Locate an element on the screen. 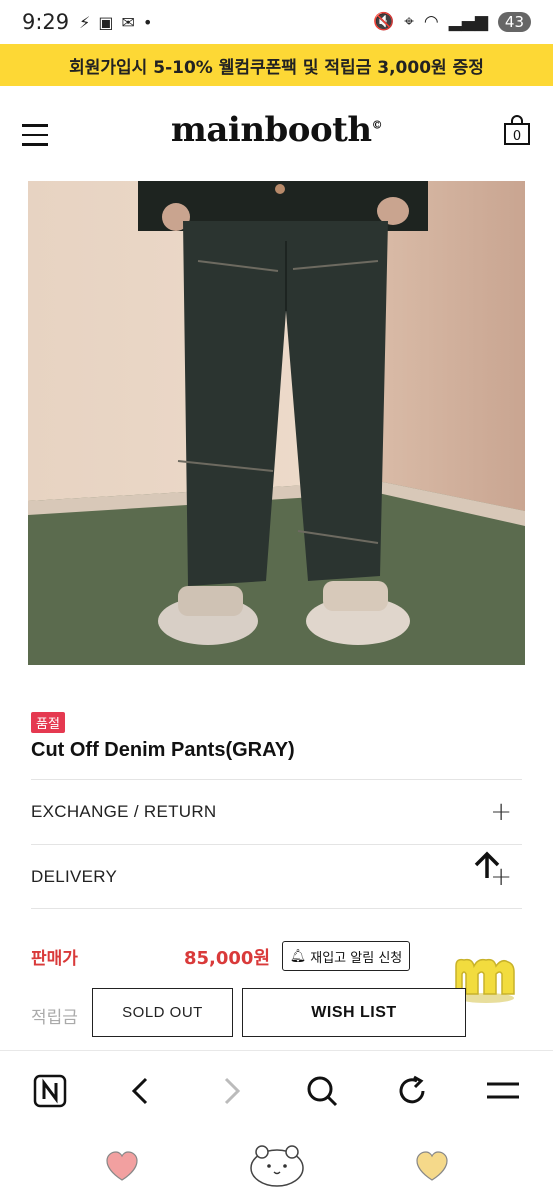 The width and height of the screenshot is (553, 1204). soldout-badge: 품절 is located at coordinates (48, 722).